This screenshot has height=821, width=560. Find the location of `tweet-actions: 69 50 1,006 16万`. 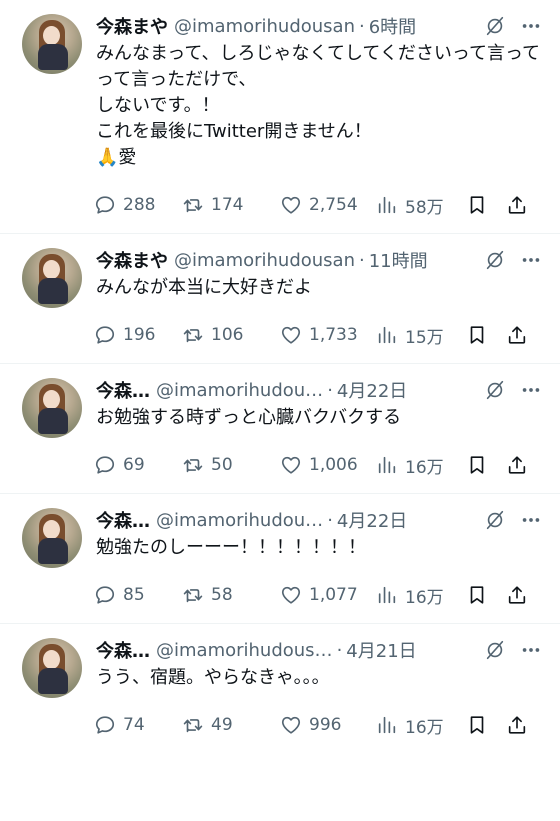

tweet-actions: 69 50 1,006 16万 is located at coordinates (324, 465).